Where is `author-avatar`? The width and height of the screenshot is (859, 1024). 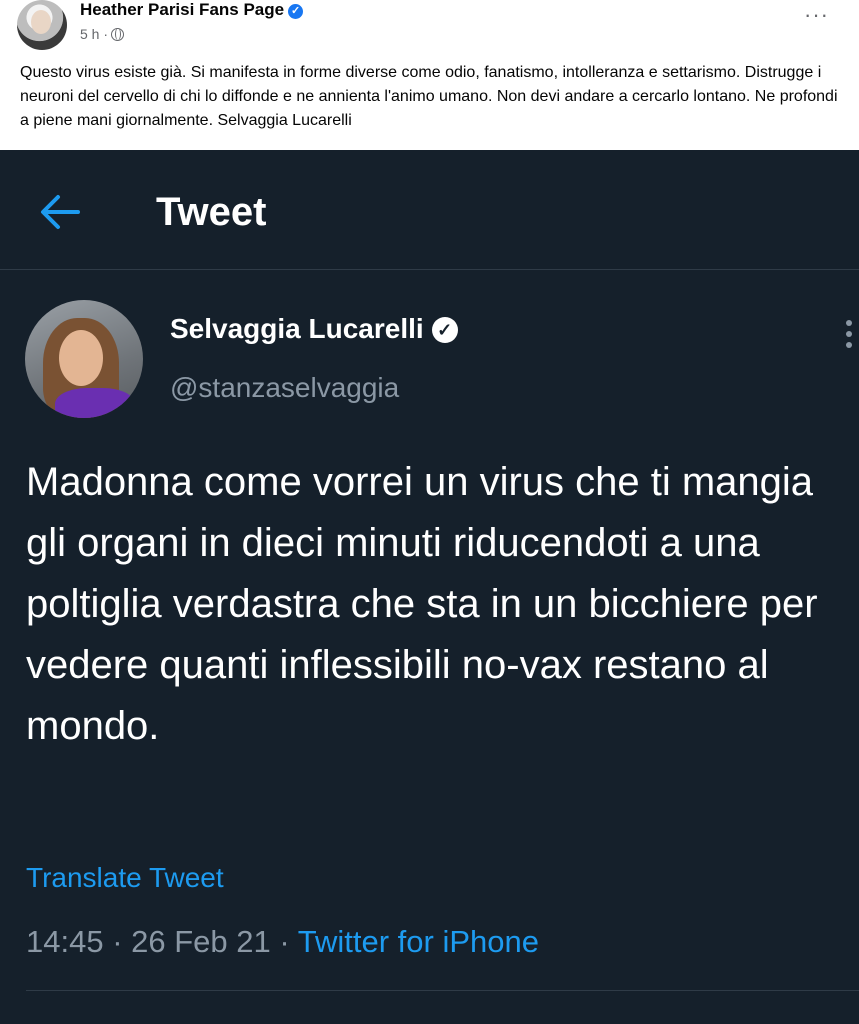
author-avatar is located at coordinates (84, 359).